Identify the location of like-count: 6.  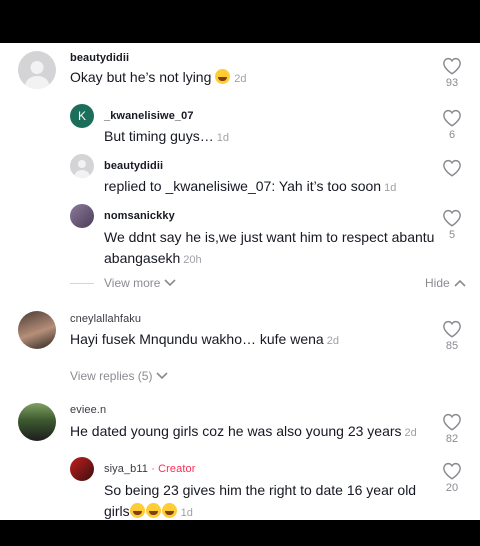
(452, 135).